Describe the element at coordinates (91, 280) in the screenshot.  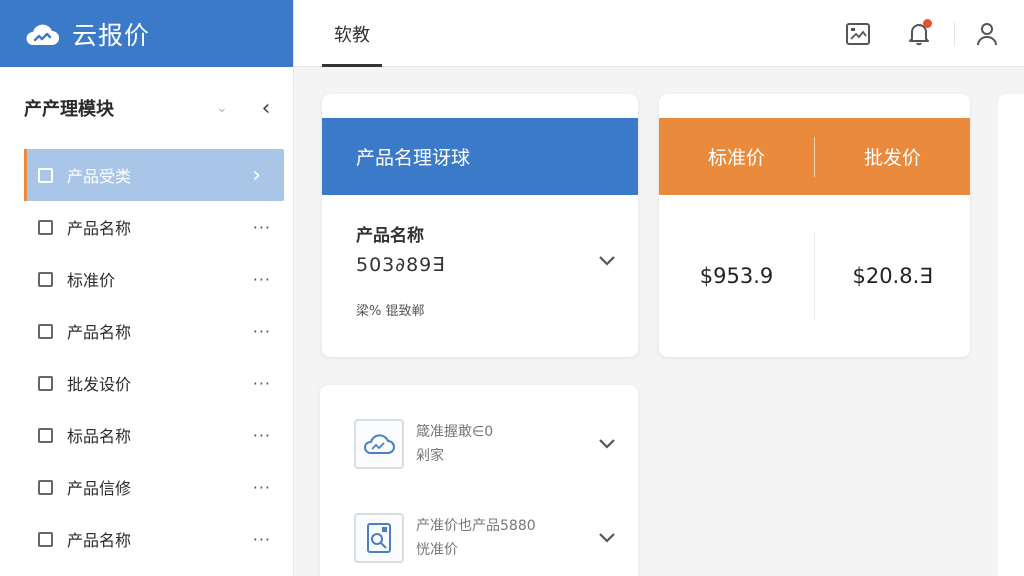
I see `sidebar-item-label: 标准价` at that location.